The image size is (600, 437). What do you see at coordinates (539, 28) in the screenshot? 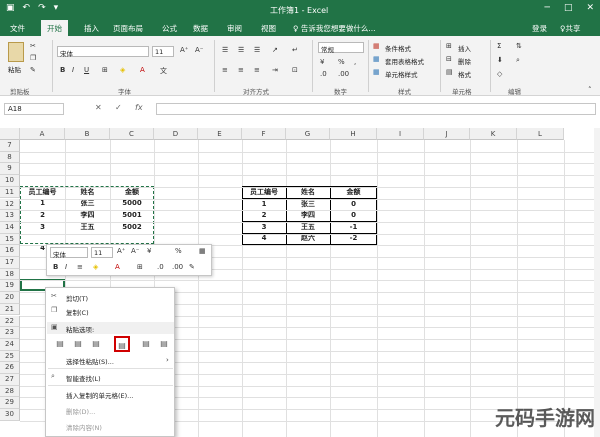
I see `login-link: 登录` at bounding box center [539, 28].